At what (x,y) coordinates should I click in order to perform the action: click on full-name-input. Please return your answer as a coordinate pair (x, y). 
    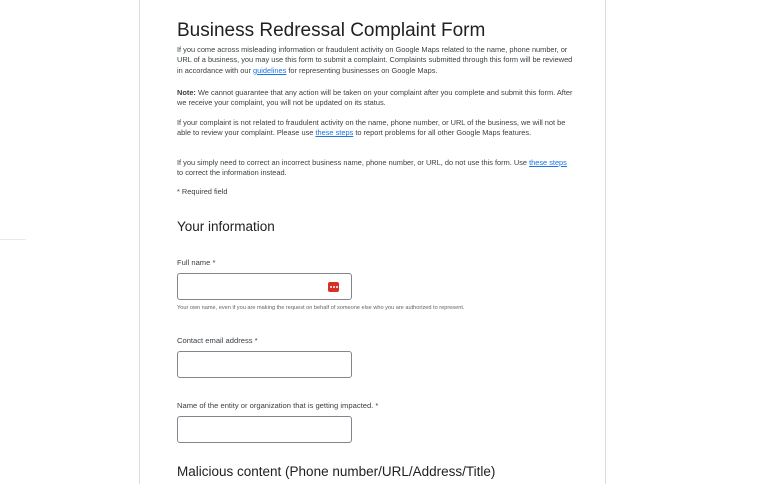
    Looking at the image, I should click on (264, 286).